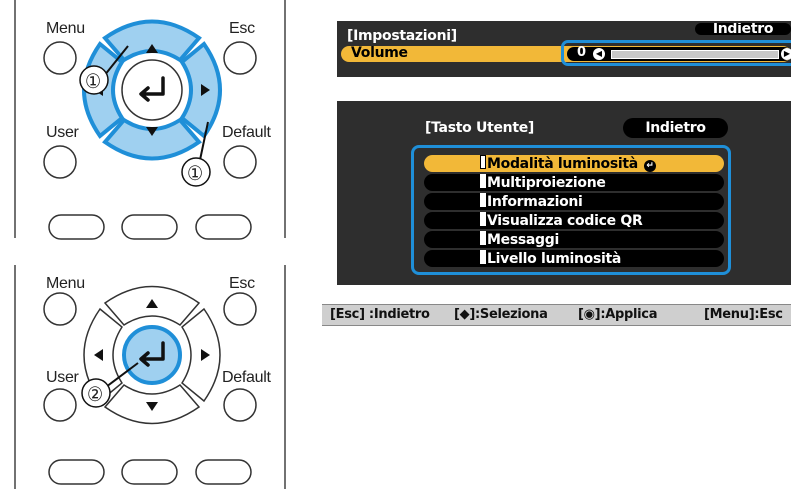 The height and width of the screenshot is (489, 791). What do you see at coordinates (195, 174) in the screenshot?
I see `step-number-right: ①` at bounding box center [195, 174].